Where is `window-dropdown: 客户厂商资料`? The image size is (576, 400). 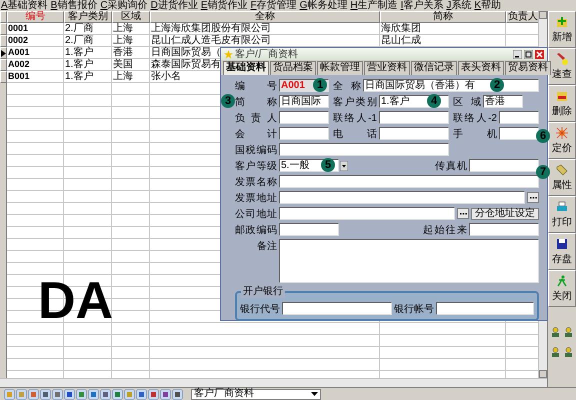 window-dropdown: 客户厂商资料 is located at coordinates (256, 394).